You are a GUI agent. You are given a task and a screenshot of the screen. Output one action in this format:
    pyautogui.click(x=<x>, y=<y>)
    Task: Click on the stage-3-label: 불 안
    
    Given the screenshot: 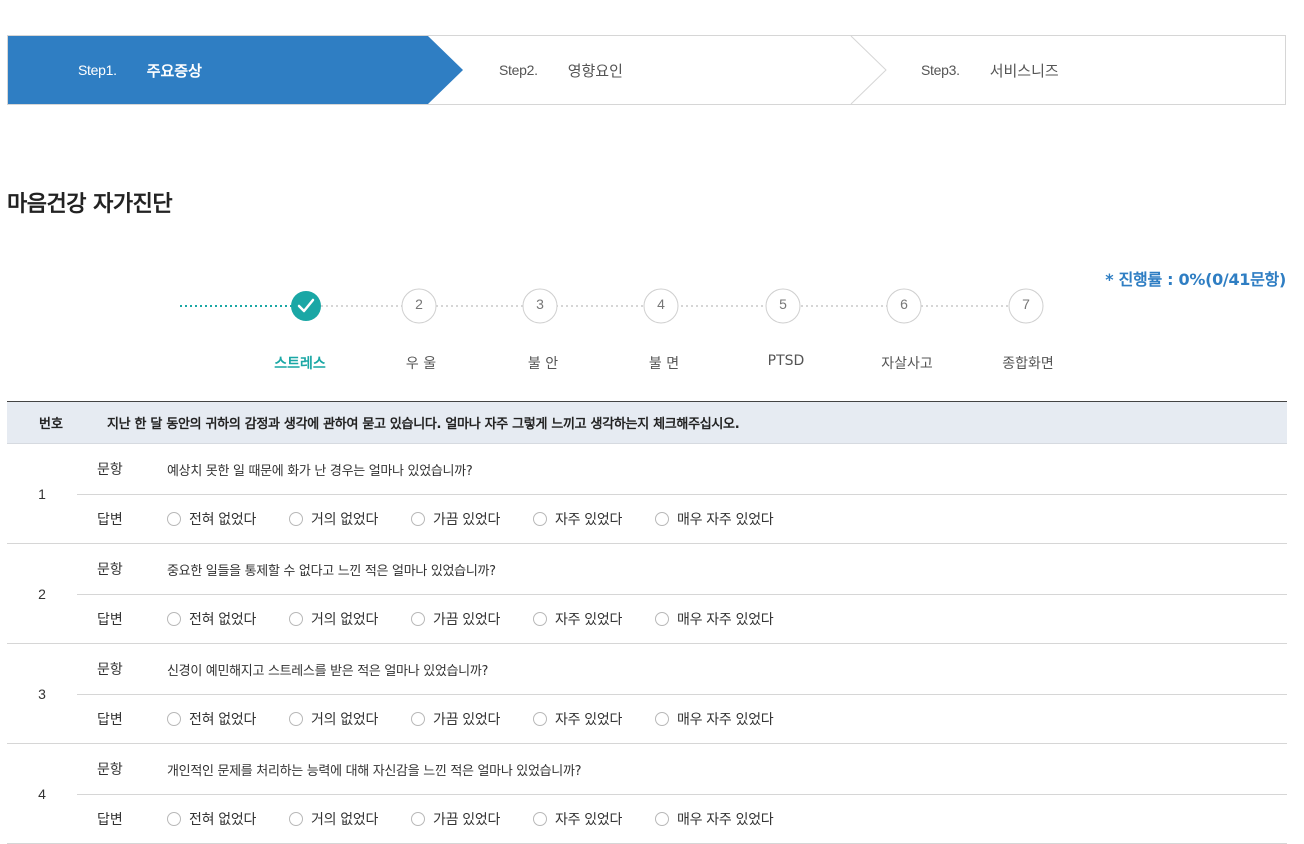 What is the action you would take?
    pyautogui.click(x=543, y=363)
    